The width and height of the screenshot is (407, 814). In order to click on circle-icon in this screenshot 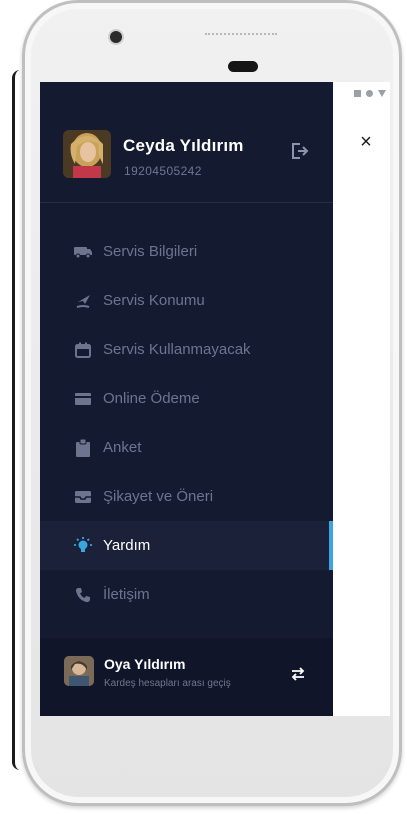, I will do `click(369, 93)`.